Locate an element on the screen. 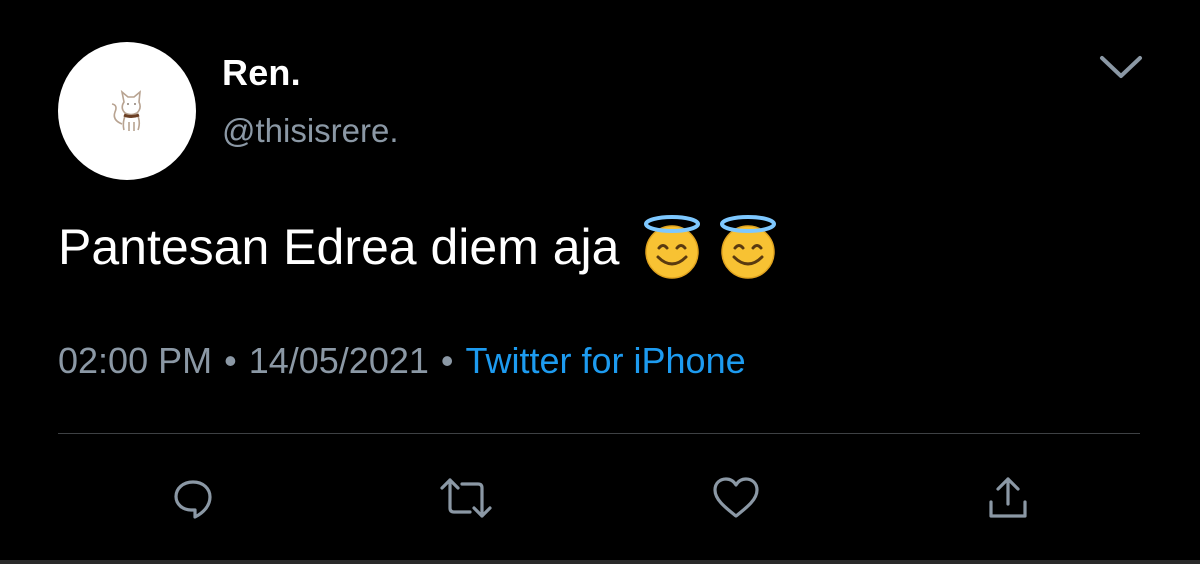  tweet-time: 02:00 PM is located at coordinates (135, 360).